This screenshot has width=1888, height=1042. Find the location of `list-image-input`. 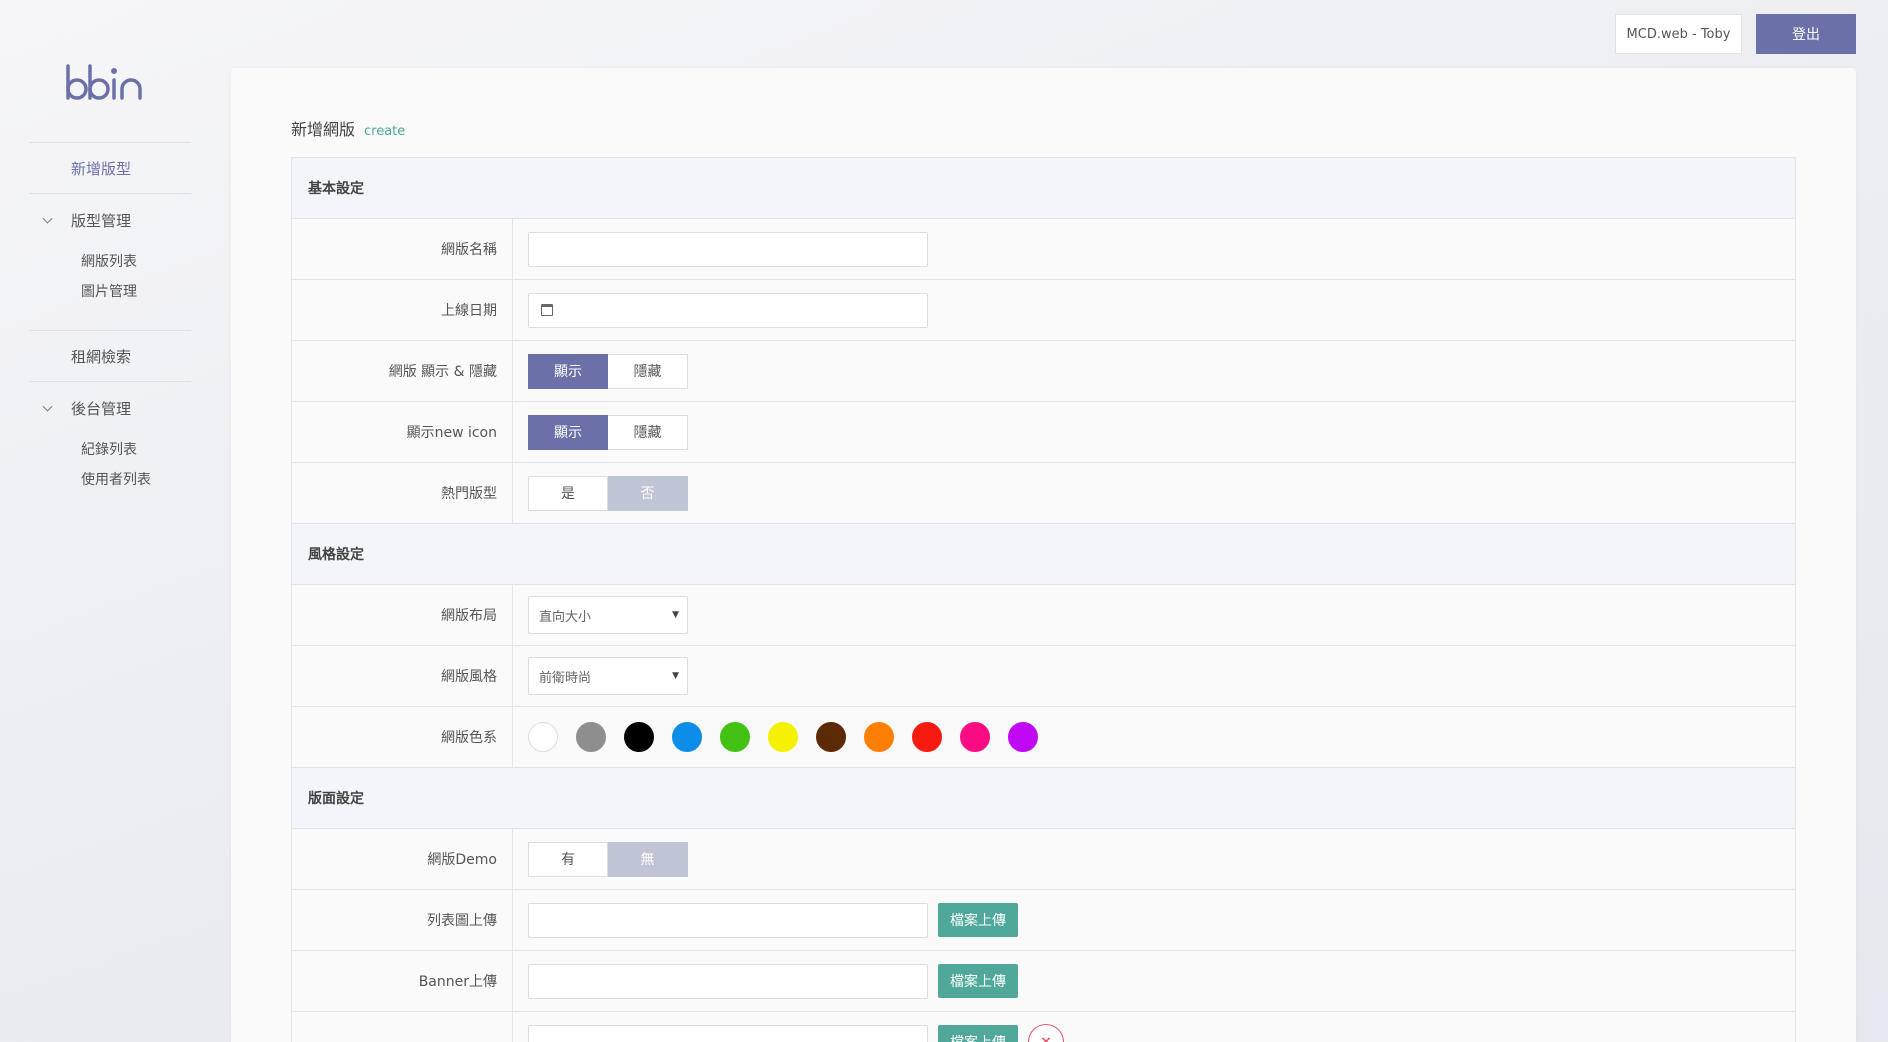

list-image-input is located at coordinates (728, 920).